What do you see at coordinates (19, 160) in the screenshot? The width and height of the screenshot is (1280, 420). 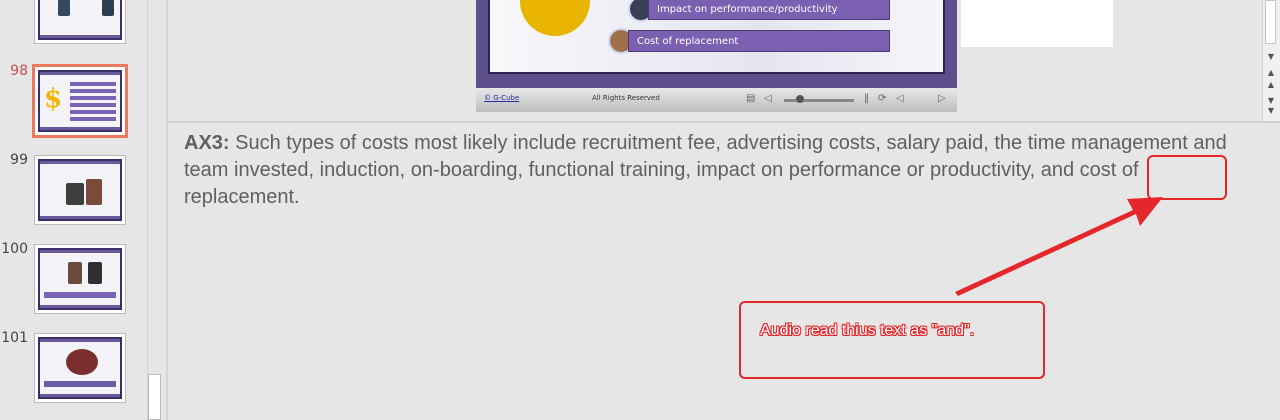 I see `thumbnail-number: 99` at bounding box center [19, 160].